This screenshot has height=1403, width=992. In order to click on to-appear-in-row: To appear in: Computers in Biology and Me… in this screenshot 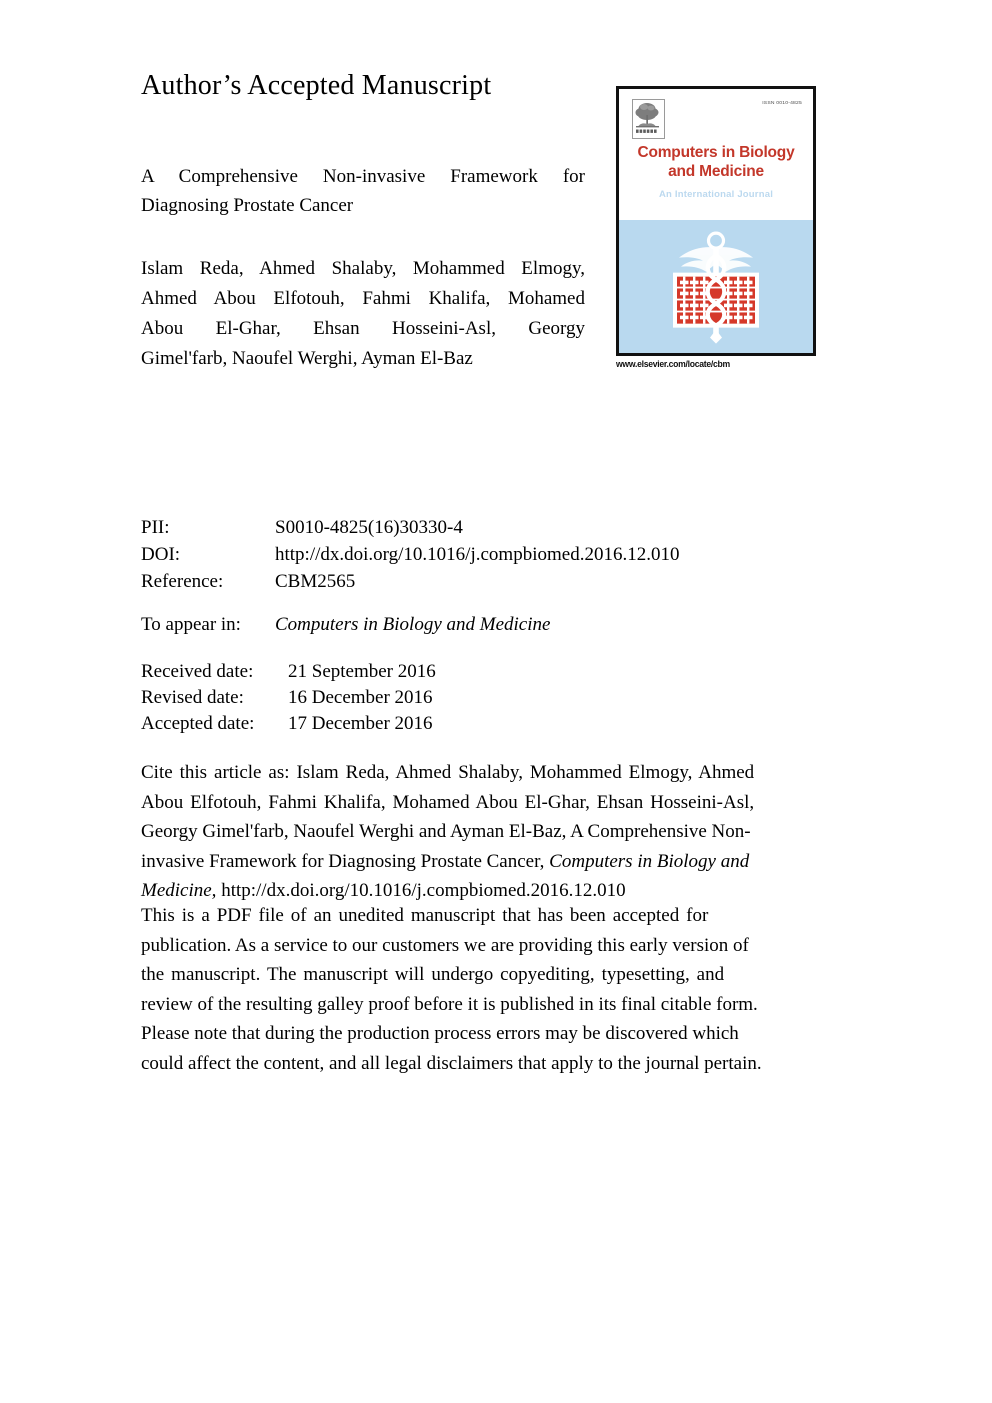, I will do `click(345, 625)`.